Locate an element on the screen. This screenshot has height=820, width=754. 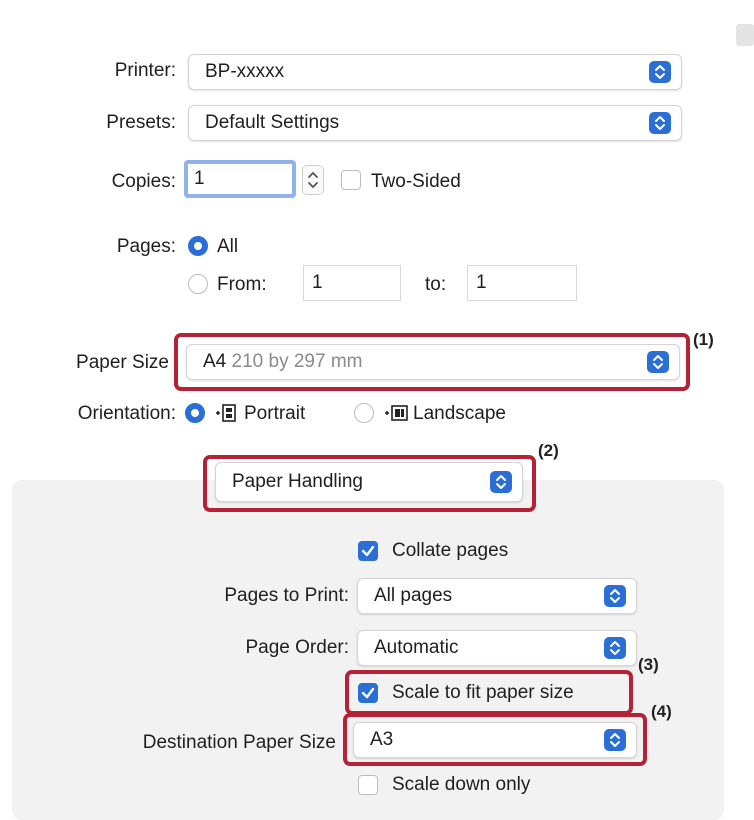
pages-from-value: 1 is located at coordinates (317, 282).